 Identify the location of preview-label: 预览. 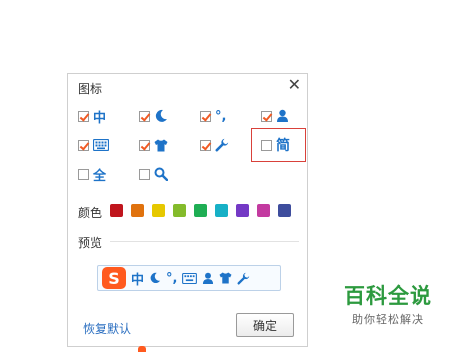
(90, 243).